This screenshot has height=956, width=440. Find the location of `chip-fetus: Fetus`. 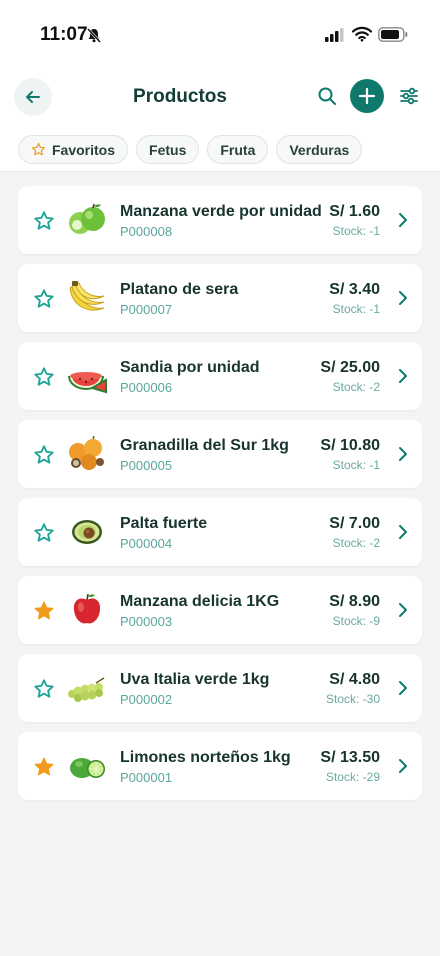

chip-fetus: Fetus is located at coordinates (168, 149).